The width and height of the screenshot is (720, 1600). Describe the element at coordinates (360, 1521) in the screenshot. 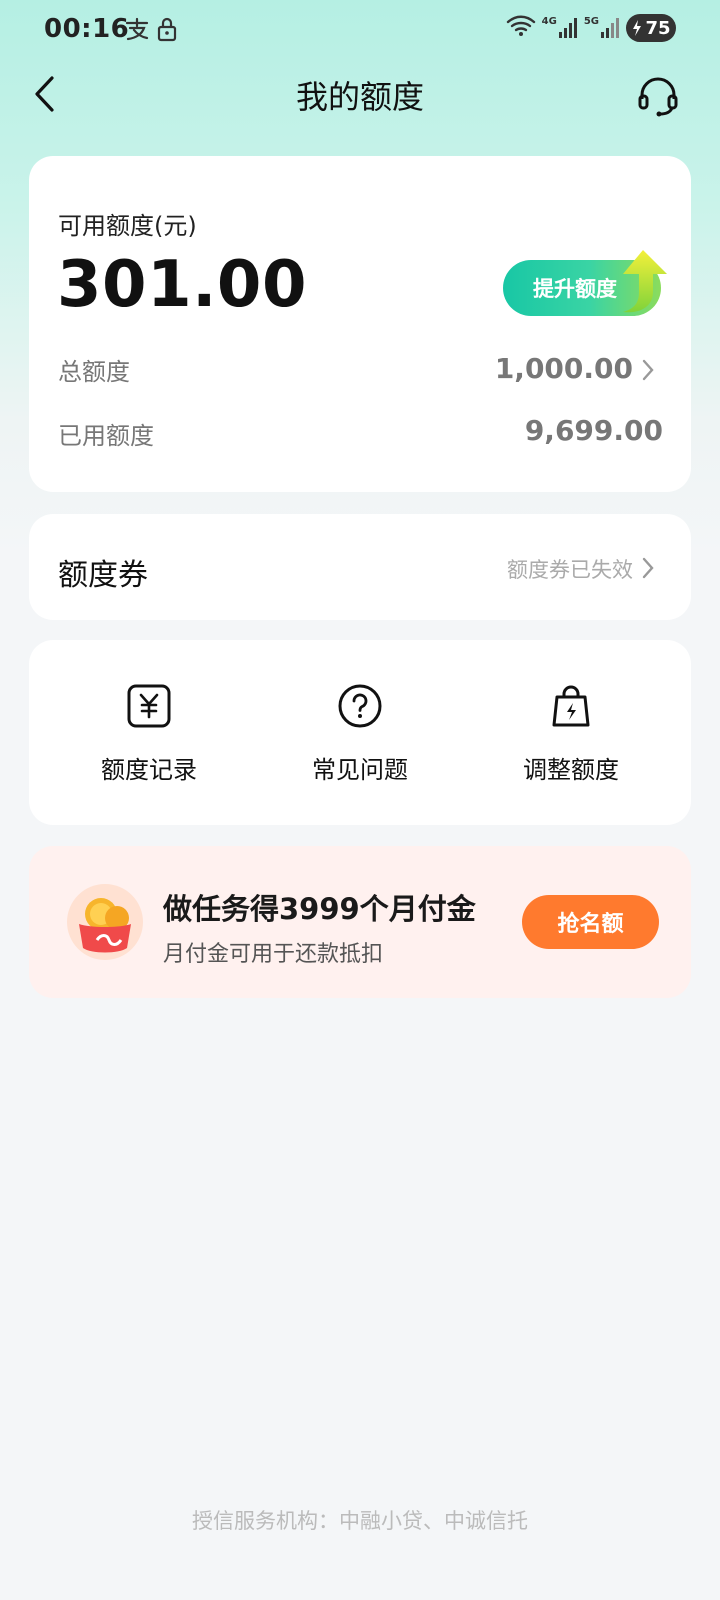

I see `footer-institution-note: 授信服务机构：中融小贷、中诚信托` at that location.